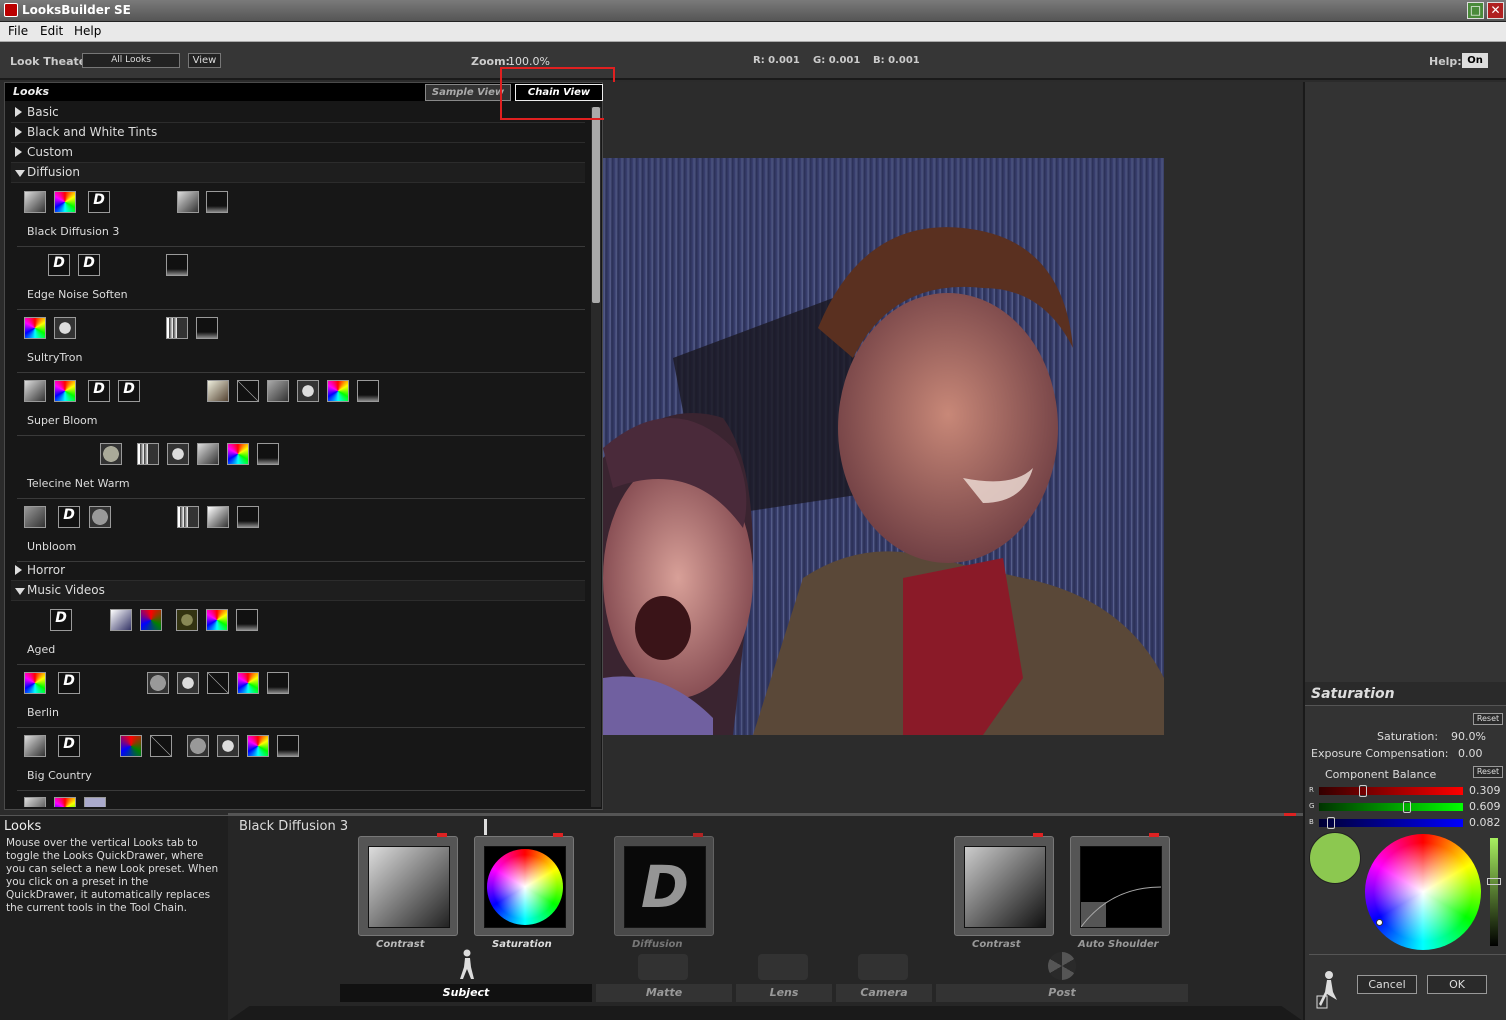 This screenshot has height=1020, width=1506. Describe the element at coordinates (1495, 10) in the screenshot. I see `close-button: ✕` at that location.